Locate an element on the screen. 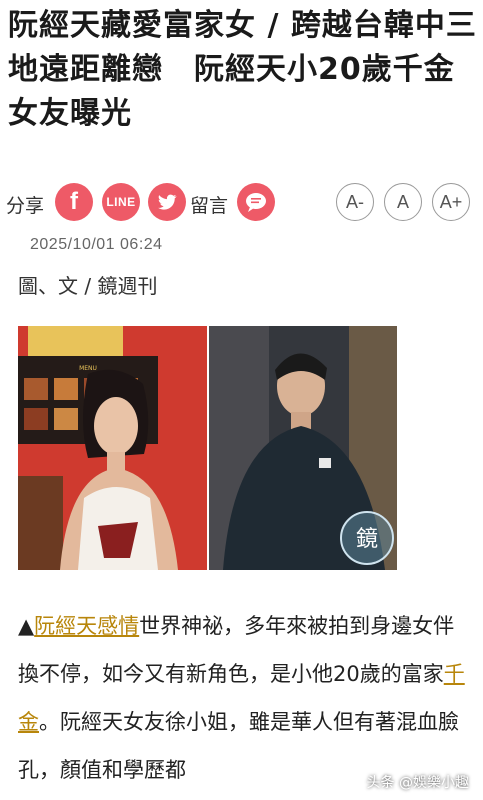 This screenshot has height=800, width=483. man-portrait-illustration: 鏡 is located at coordinates (303, 448).